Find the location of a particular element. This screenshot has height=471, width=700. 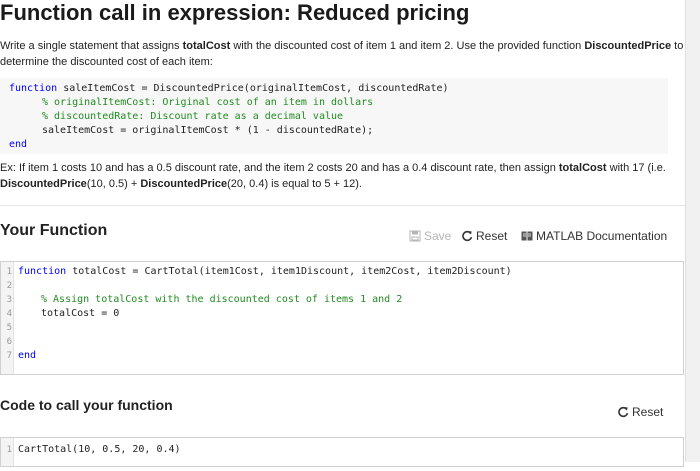

desc-bold-discountedprice: DiscountedPrice is located at coordinates (628, 46).